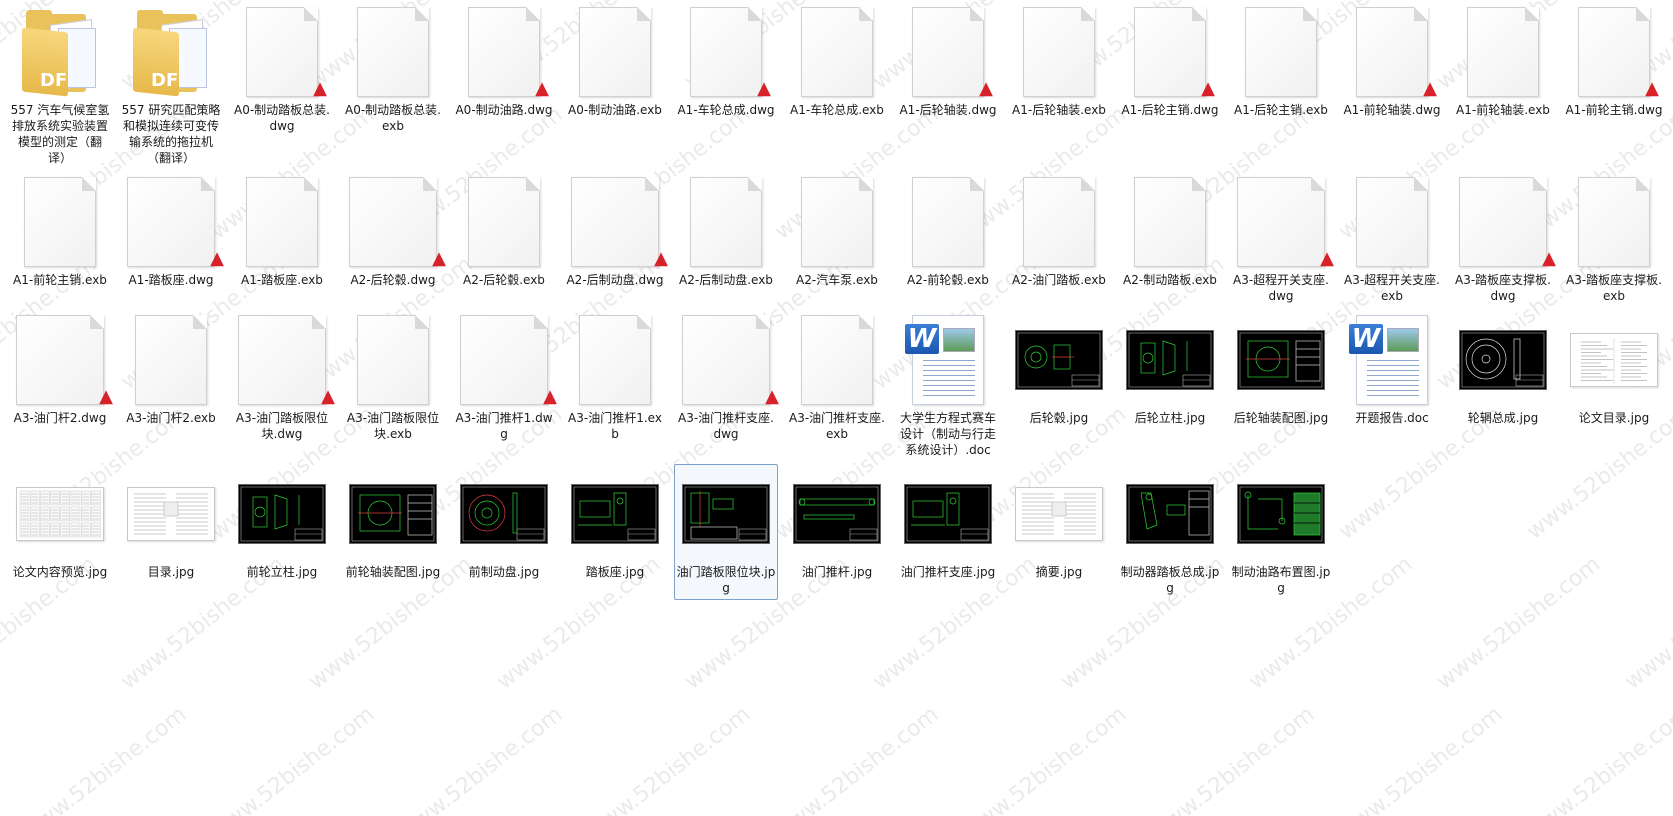 This screenshot has width=1673, height=816. I want to click on file-label: A2-前轮毂.exb, so click(948, 280).